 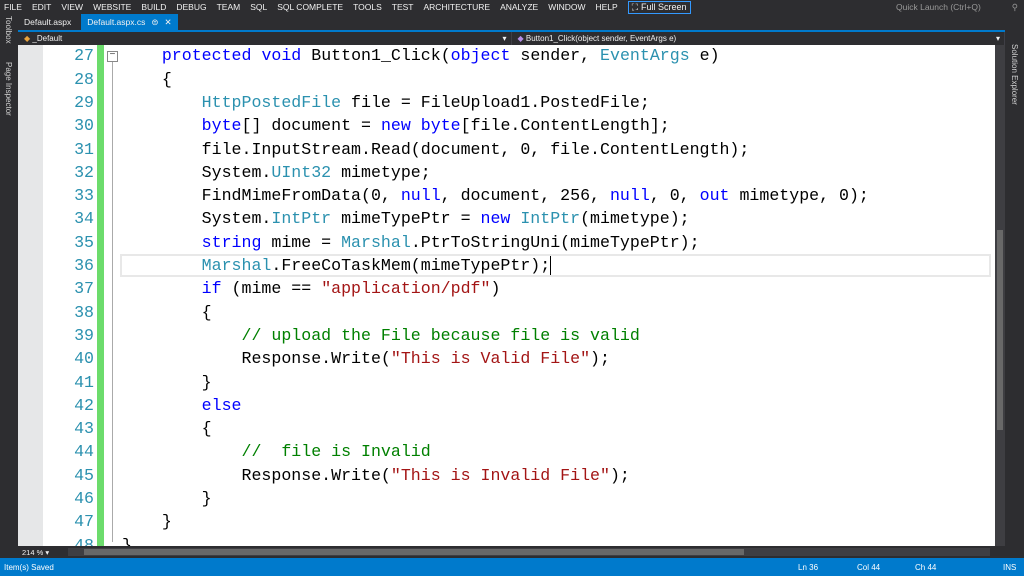 I want to click on menu-architecture: ARCHITECTURE, so click(x=456, y=7).